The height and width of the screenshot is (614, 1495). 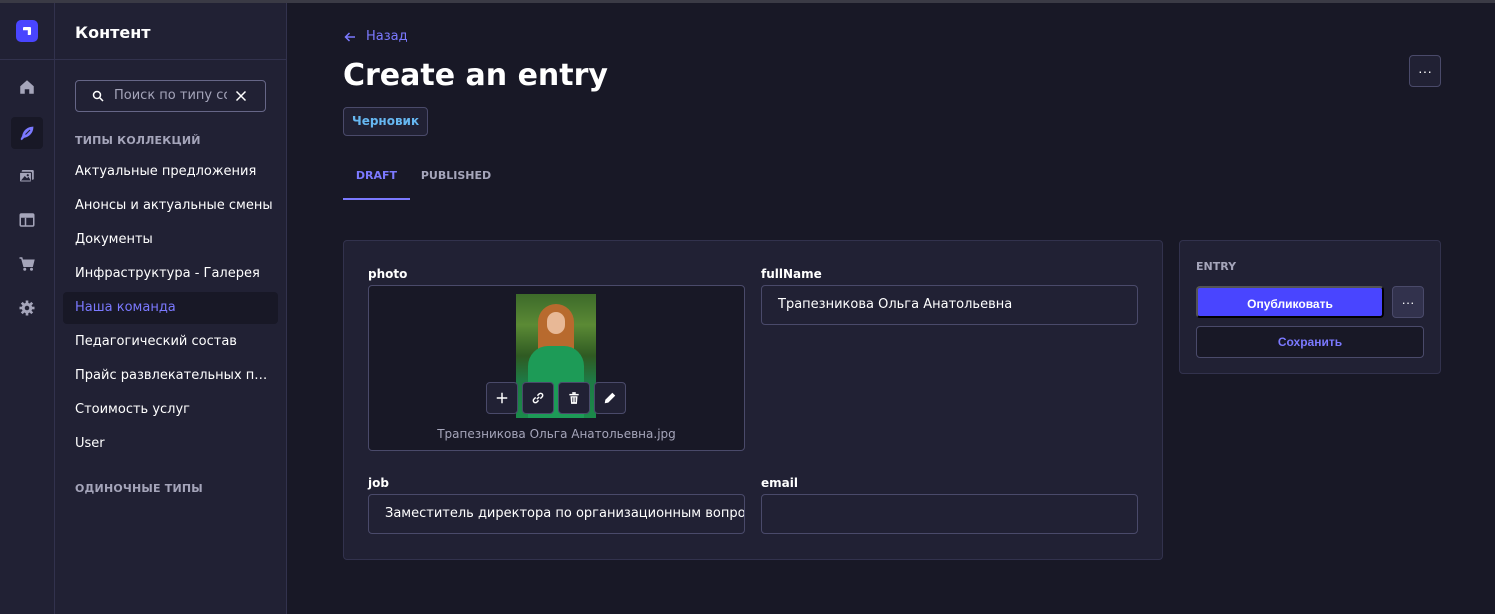 I want to click on photo-media-field: Трапезникова Ольга Анатольевна.jpg, so click(x=556, y=368).